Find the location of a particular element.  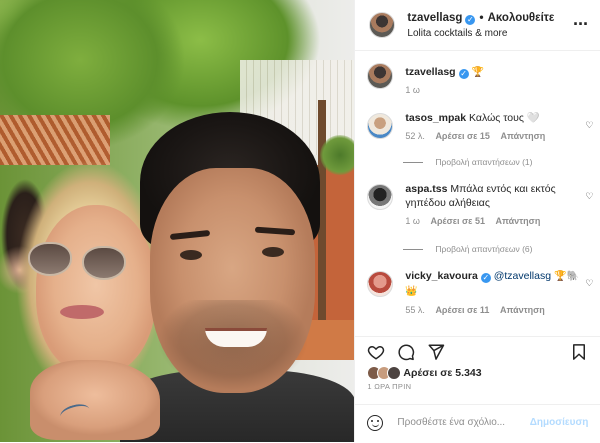

comment-time: 55 λ. is located at coordinates (415, 310).